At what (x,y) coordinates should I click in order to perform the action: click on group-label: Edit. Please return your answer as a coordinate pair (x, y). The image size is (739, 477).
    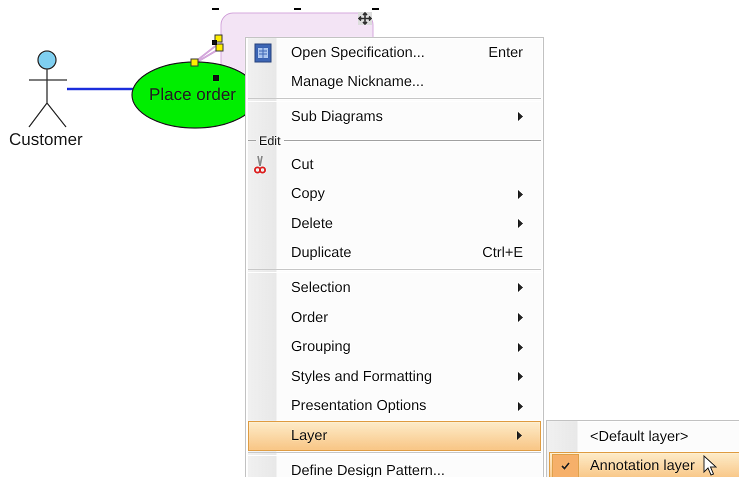
    Looking at the image, I should click on (270, 141).